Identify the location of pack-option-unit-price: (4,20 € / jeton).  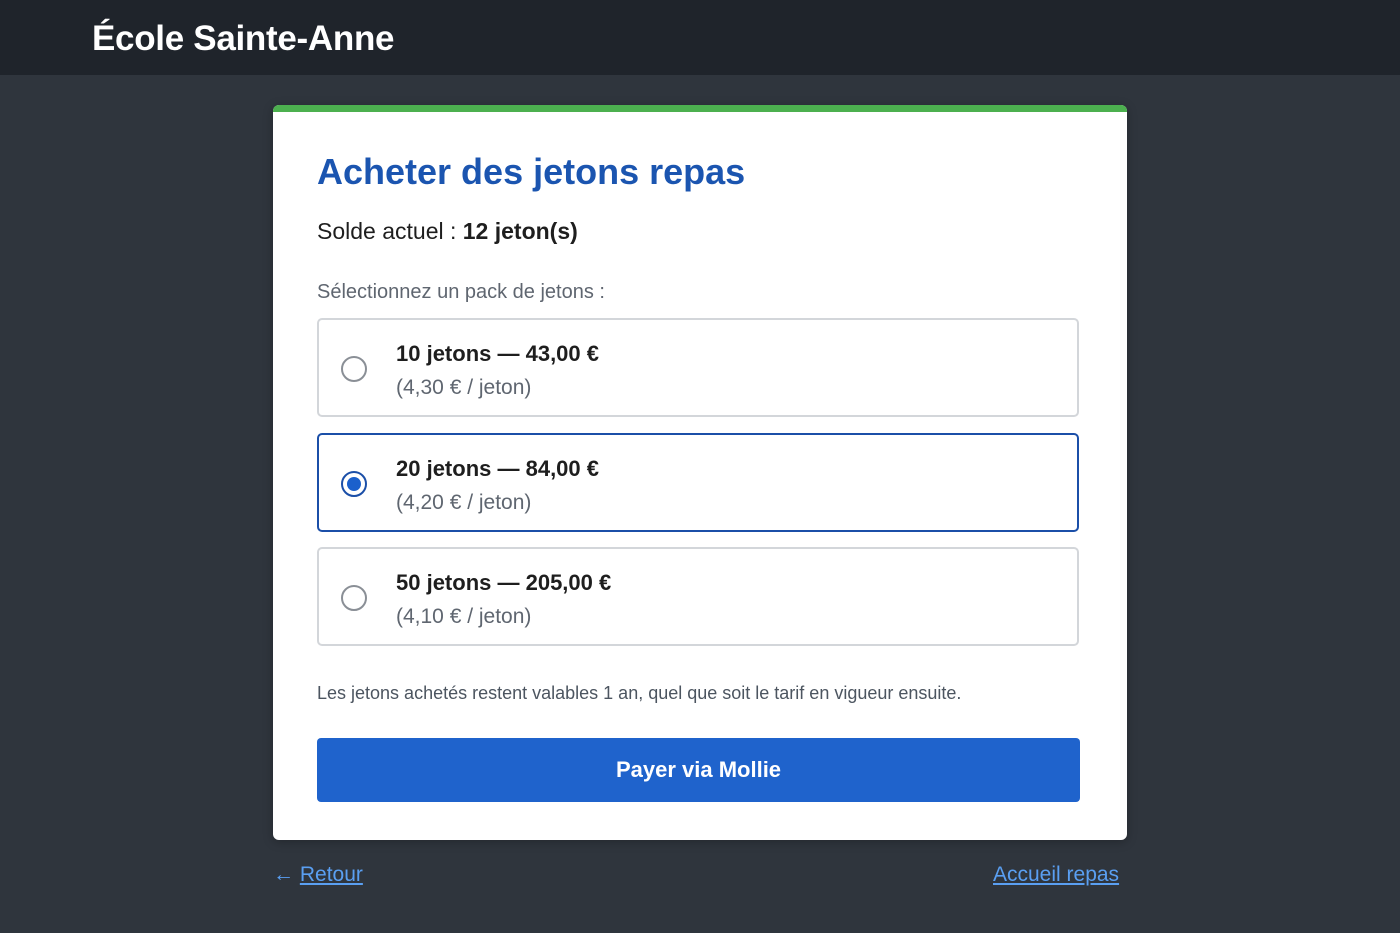
(464, 502).